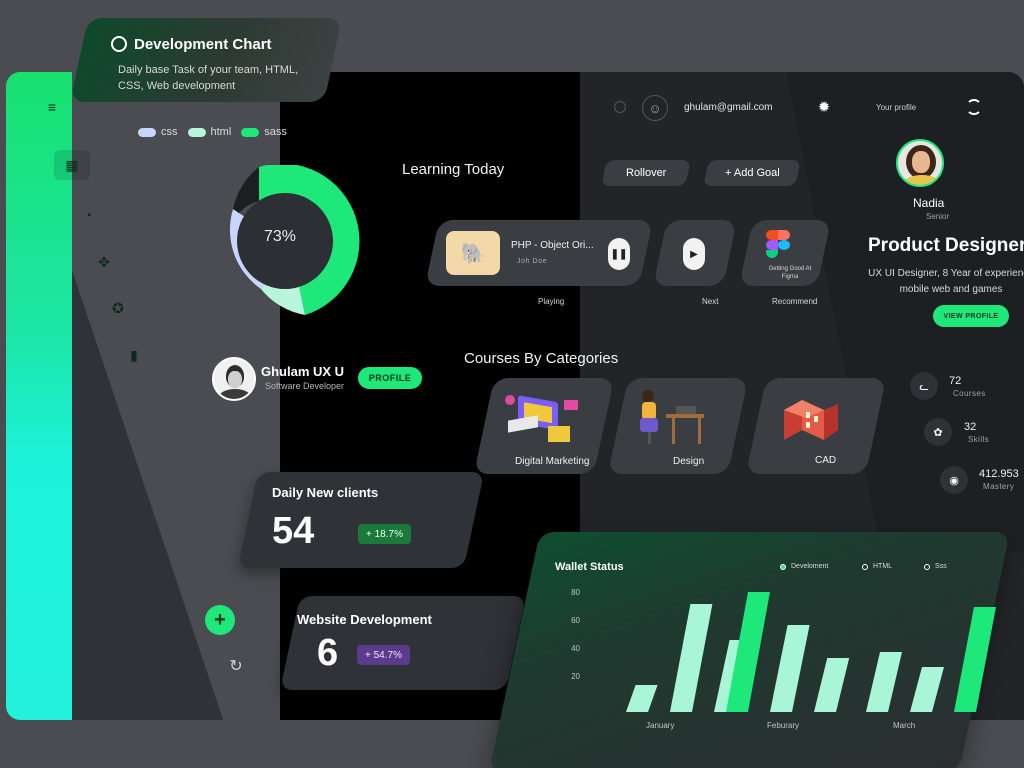 The width and height of the screenshot is (1024, 768). What do you see at coordinates (935, 566) in the screenshot?
I see `wallet-legend-sss: Sss` at bounding box center [935, 566].